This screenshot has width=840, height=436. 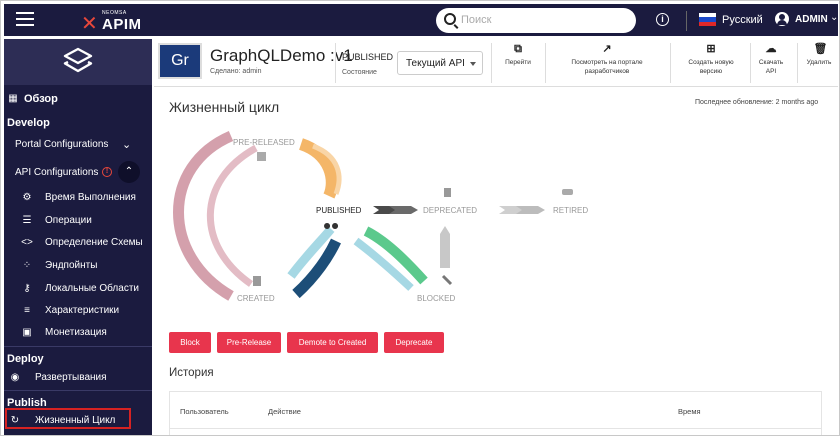 I want to click on sidebar-item-label: Эндпойнты, so click(x=71, y=265).